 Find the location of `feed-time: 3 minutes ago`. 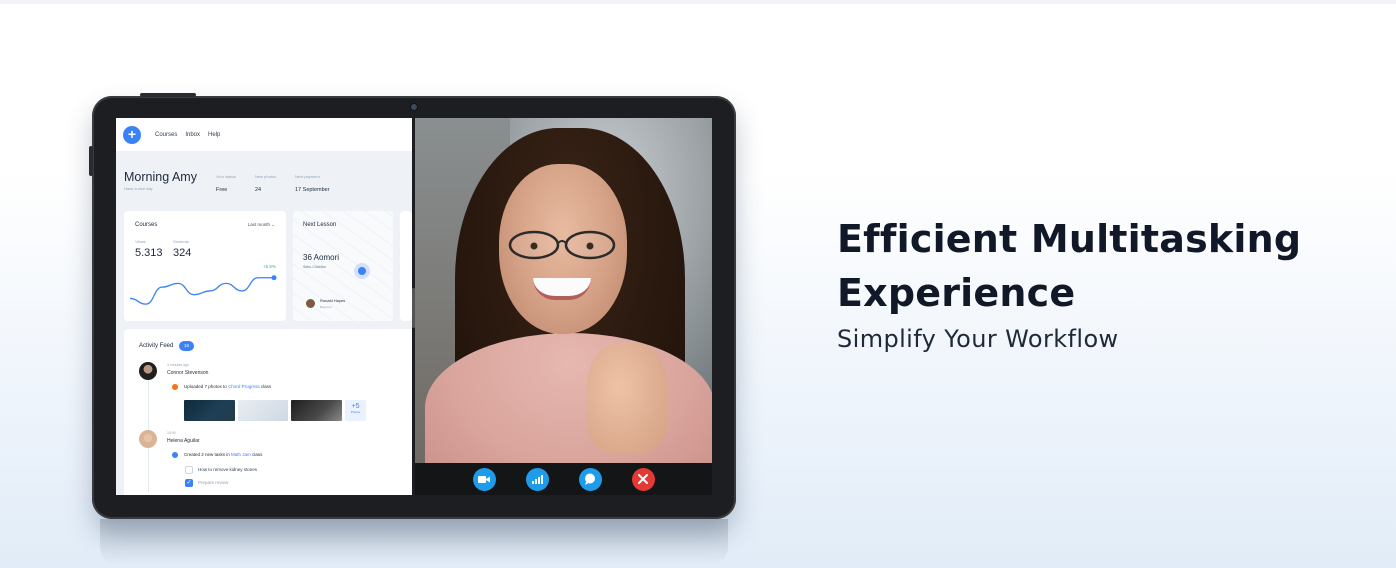

feed-time: 3 minutes ago is located at coordinates (178, 365).